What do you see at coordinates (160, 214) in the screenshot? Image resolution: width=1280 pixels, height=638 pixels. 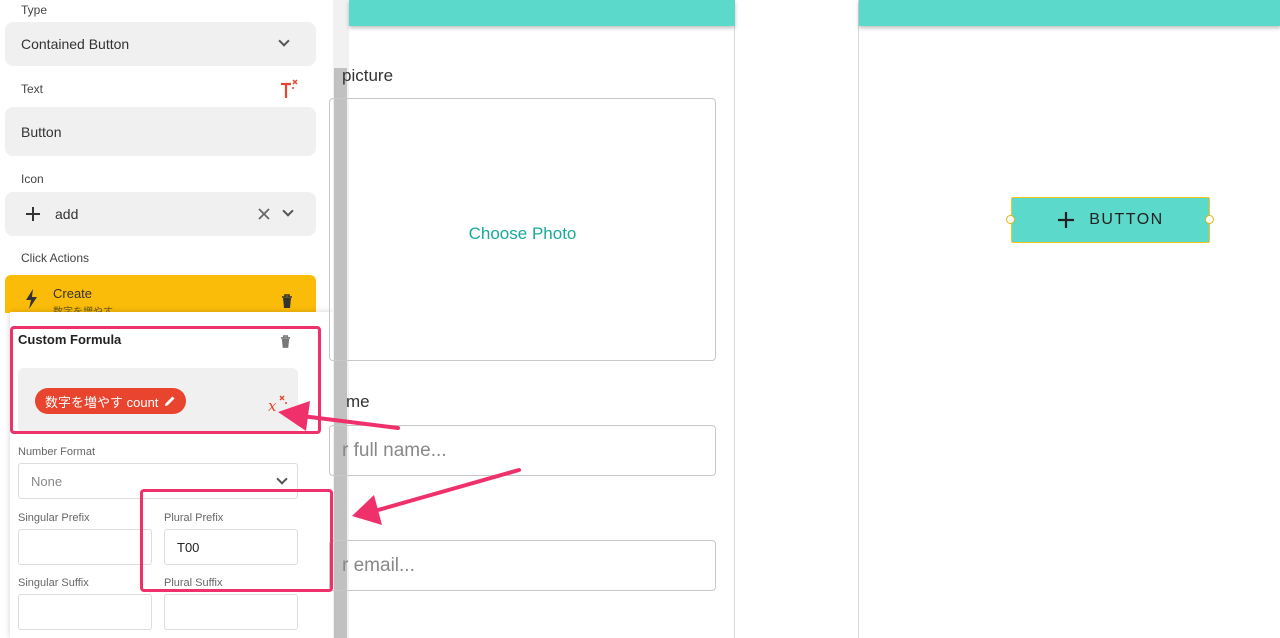 I see `icon-select: add` at bounding box center [160, 214].